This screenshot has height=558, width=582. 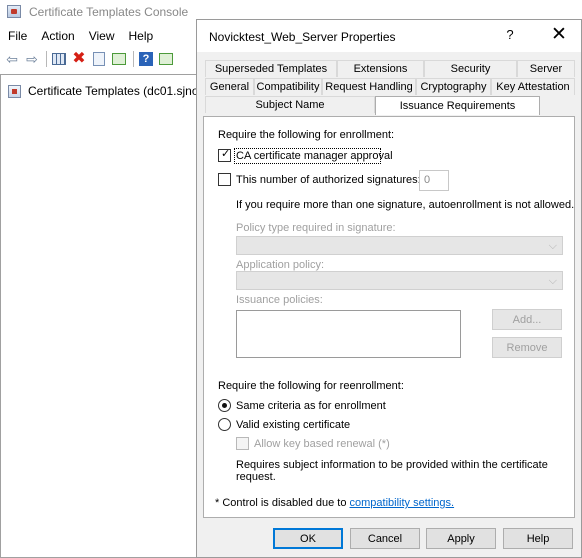 I want to click on compatibility-settings-link: compatibility settings., so click(x=402, y=503).